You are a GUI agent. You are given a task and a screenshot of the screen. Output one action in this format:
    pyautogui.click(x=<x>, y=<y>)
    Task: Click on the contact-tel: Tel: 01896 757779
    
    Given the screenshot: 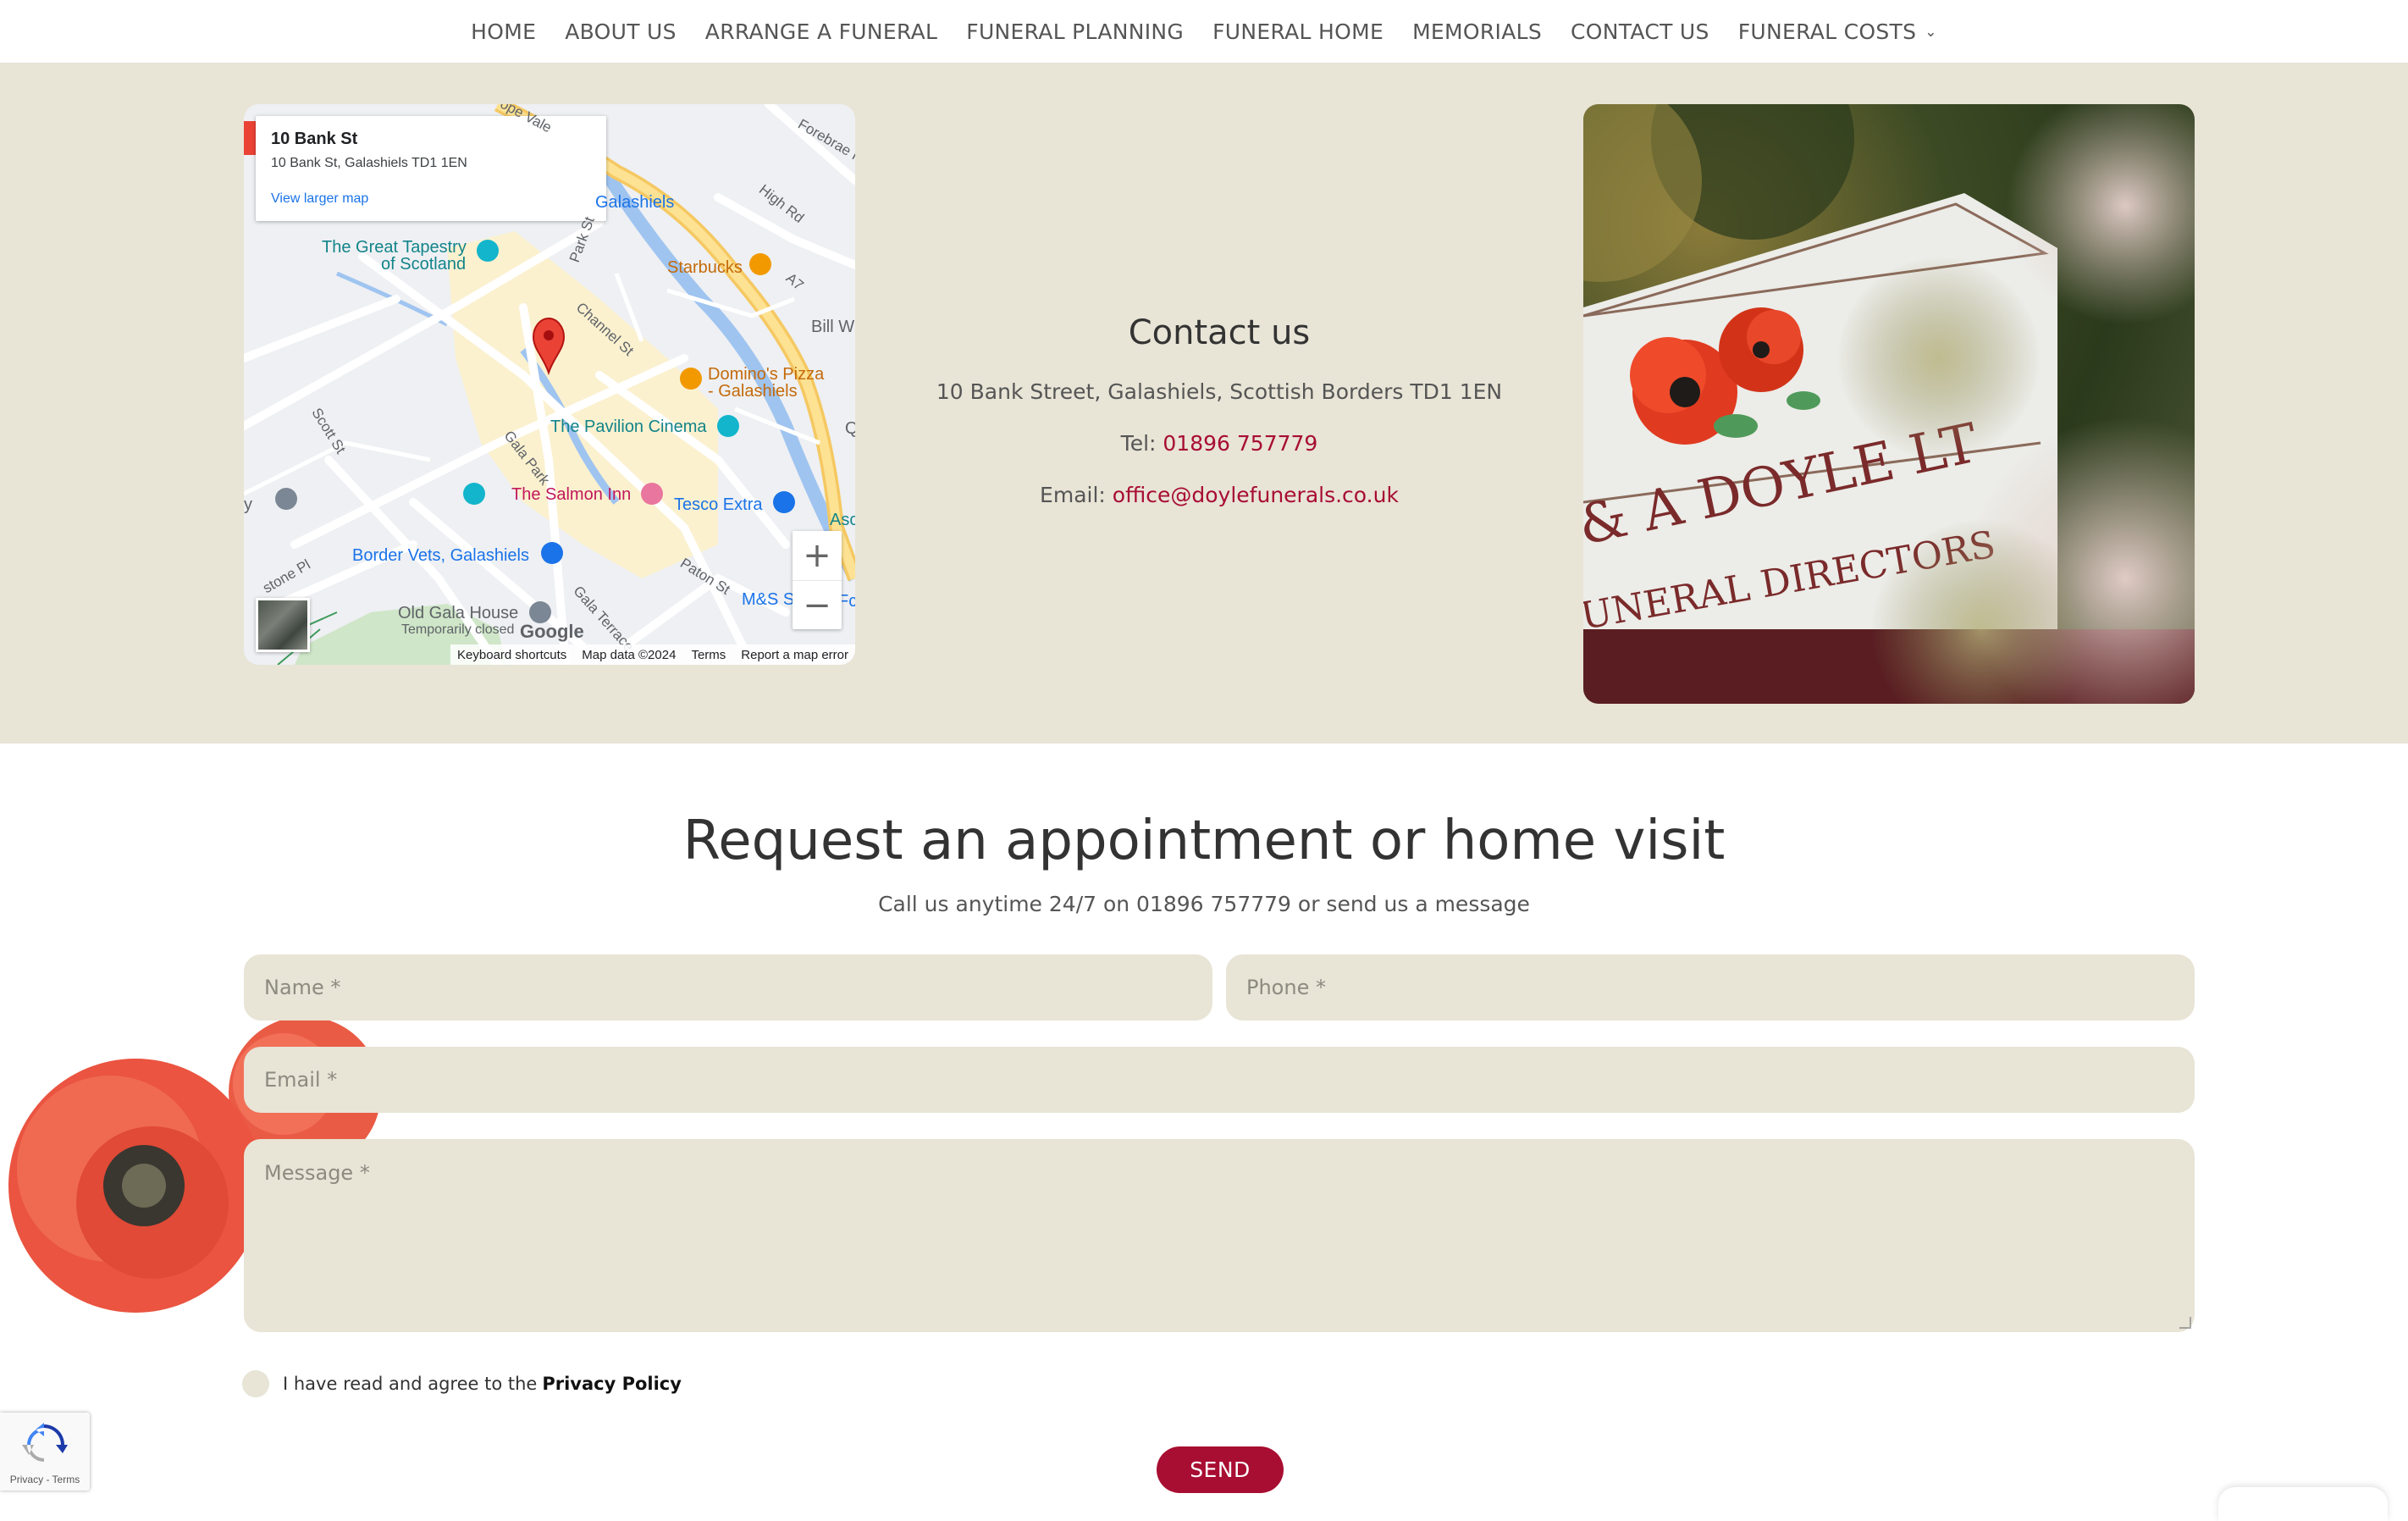 What is the action you would take?
    pyautogui.click(x=1219, y=444)
    